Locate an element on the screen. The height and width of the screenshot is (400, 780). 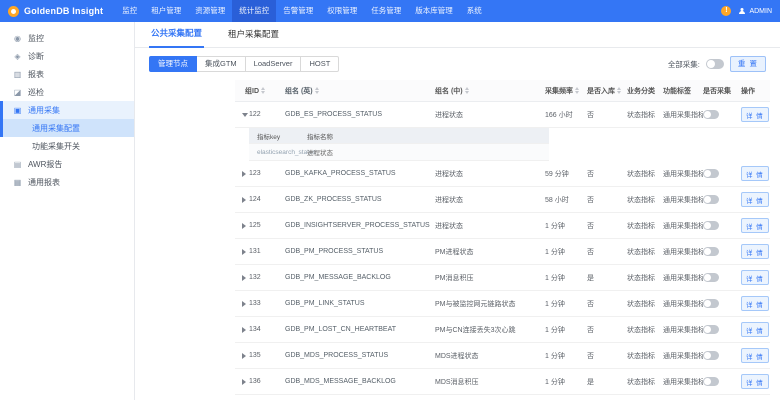
collect-all-toggle is located at coordinates (714, 64).